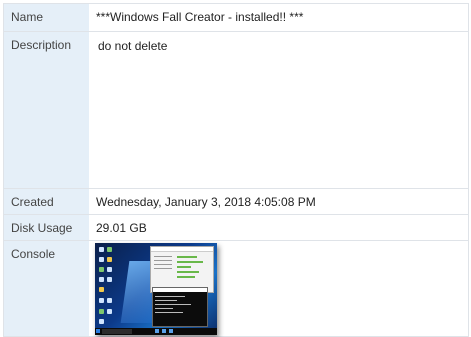 This screenshot has width=471, height=337. Describe the element at coordinates (46, 17) in the screenshot. I see `name-label: Name` at that location.